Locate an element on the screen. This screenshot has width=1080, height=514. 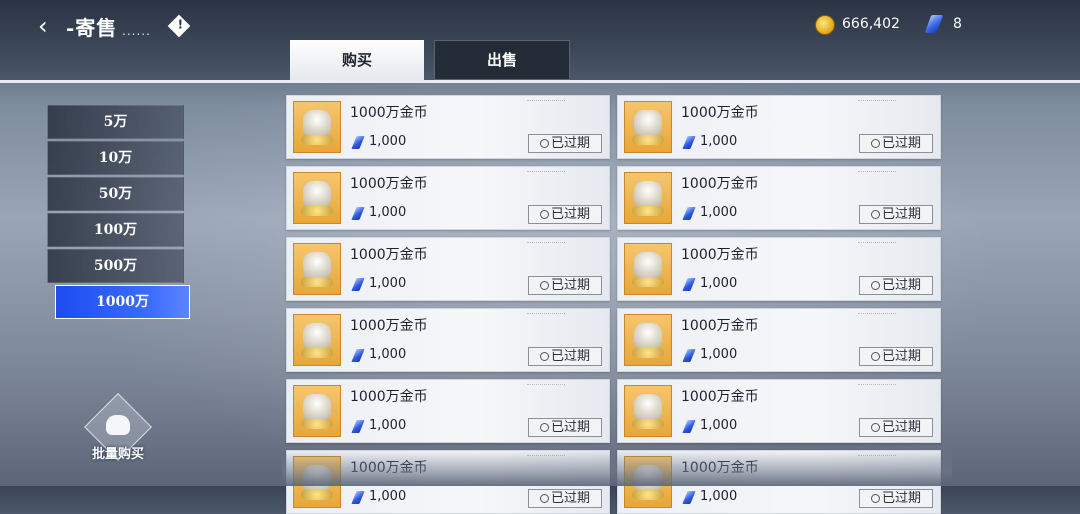
list-fade is located at coordinates (617, 468).